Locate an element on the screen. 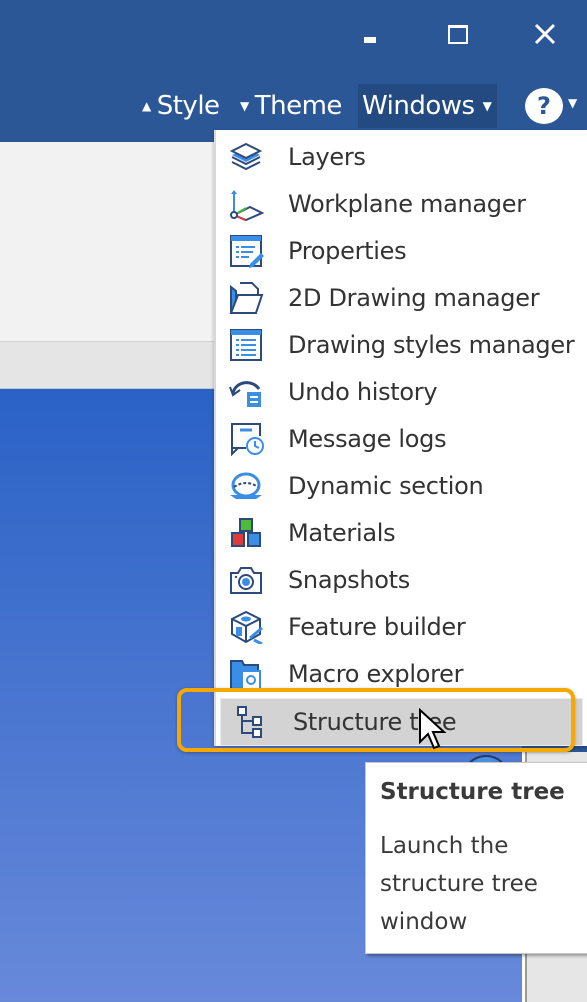 The height and width of the screenshot is (1002, 587). minimize-icon is located at coordinates (370, 40).